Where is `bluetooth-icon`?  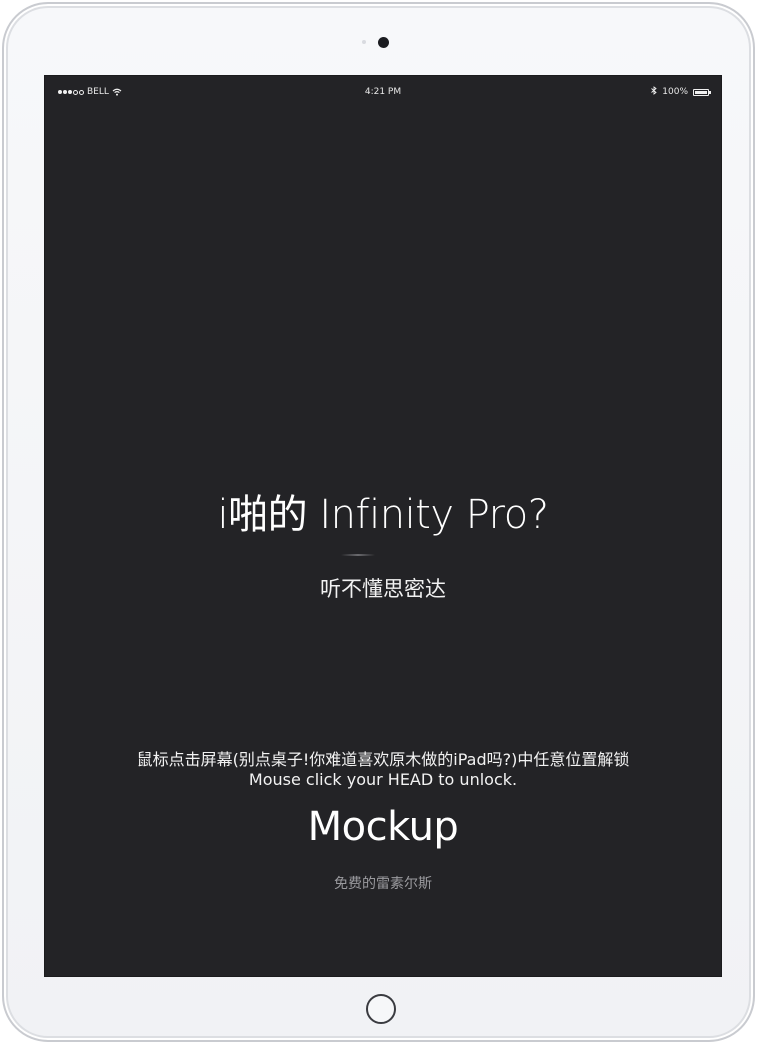
bluetooth-icon is located at coordinates (654, 92).